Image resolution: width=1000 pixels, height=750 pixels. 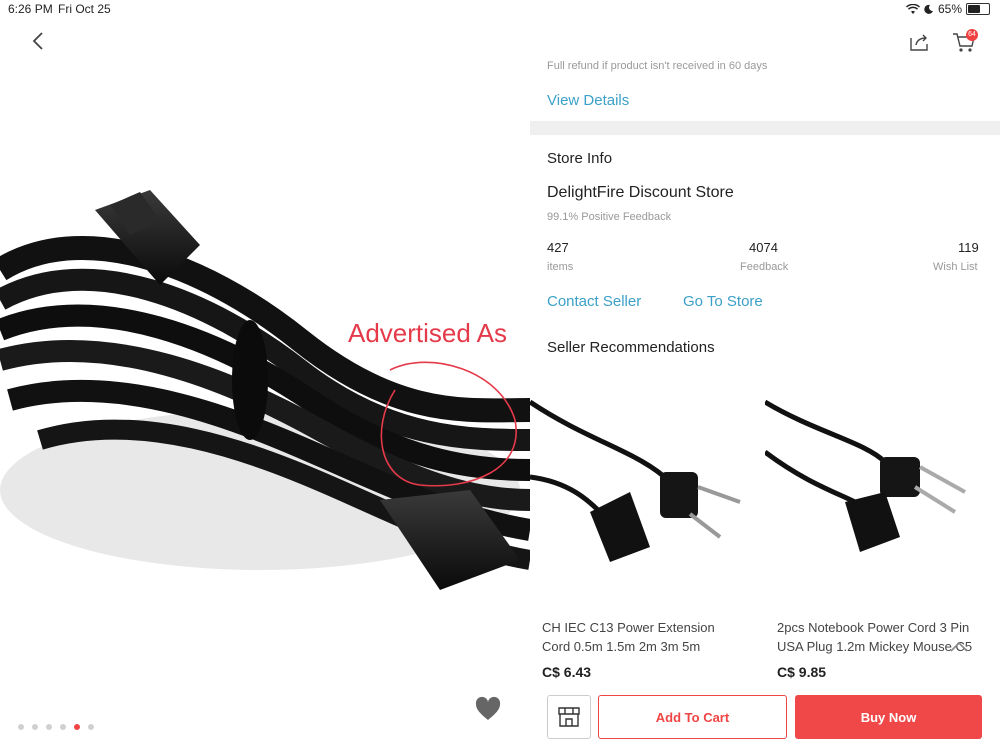 I want to click on status-right: 65%, so click(x=947, y=9).